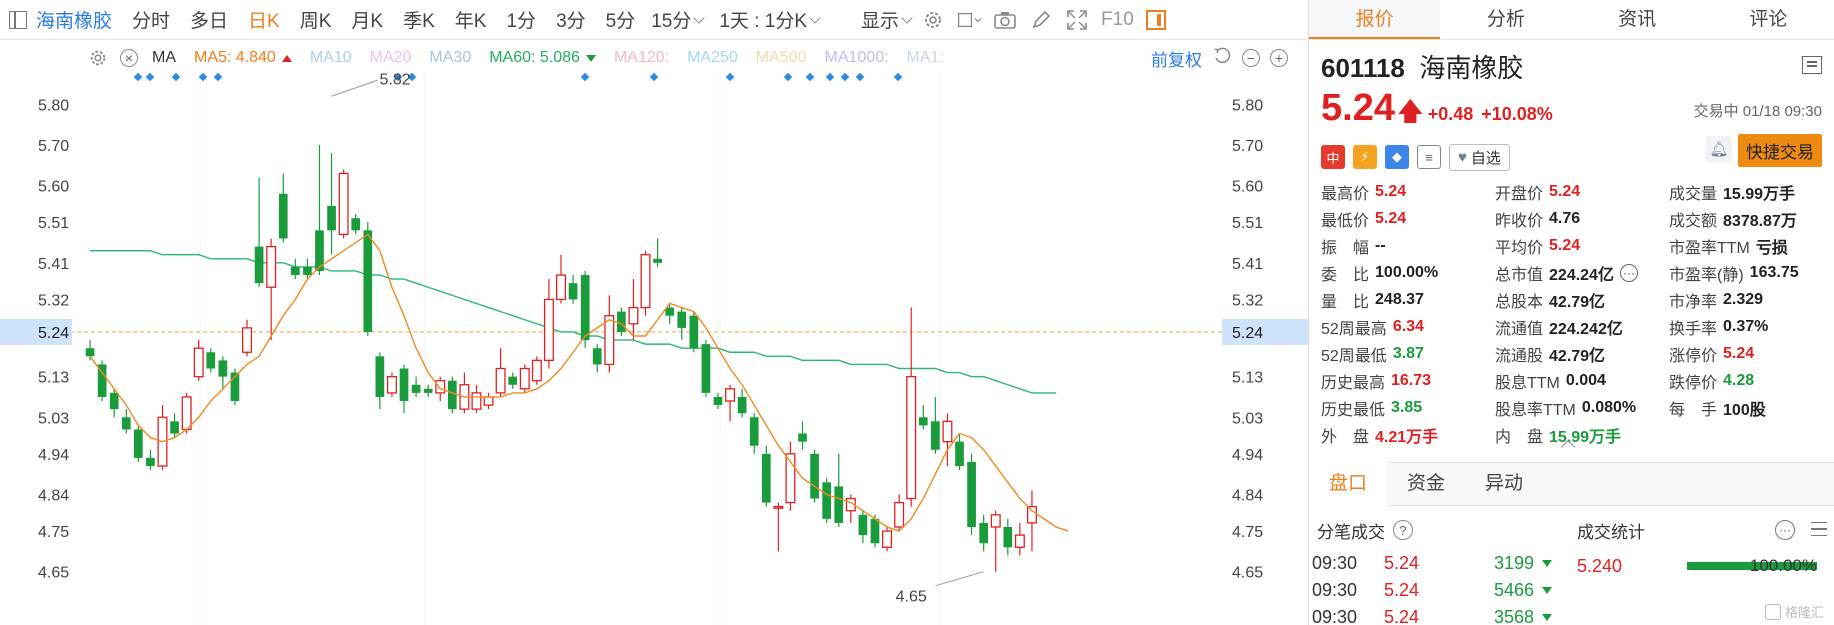 This screenshot has width=1834, height=625. Describe the element at coordinates (1403, 530) in the screenshot. I see `help-icon: ?` at that location.